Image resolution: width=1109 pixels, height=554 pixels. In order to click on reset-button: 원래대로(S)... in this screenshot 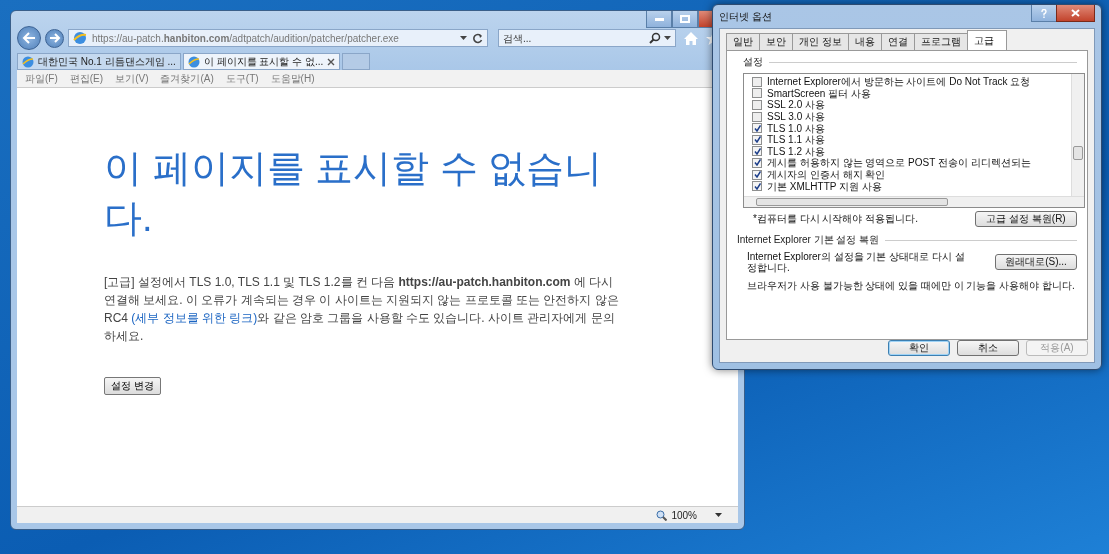, I will do `click(1036, 262)`.